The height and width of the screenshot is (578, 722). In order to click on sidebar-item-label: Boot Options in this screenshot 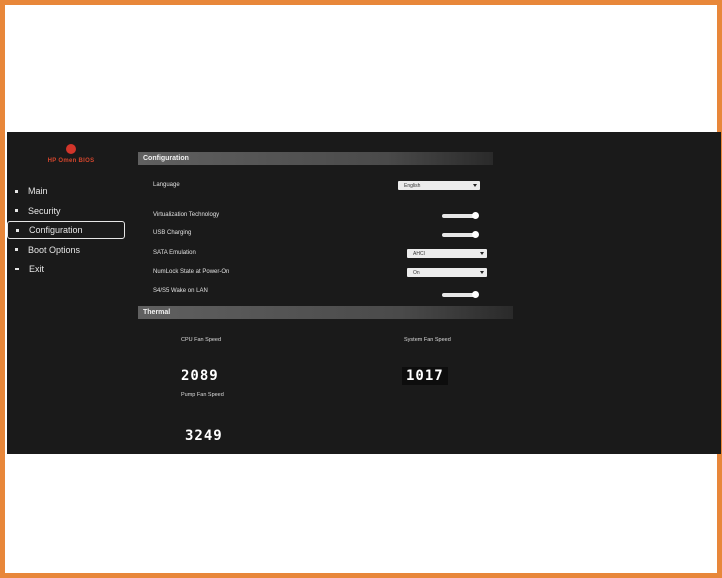, I will do `click(54, 249)`.